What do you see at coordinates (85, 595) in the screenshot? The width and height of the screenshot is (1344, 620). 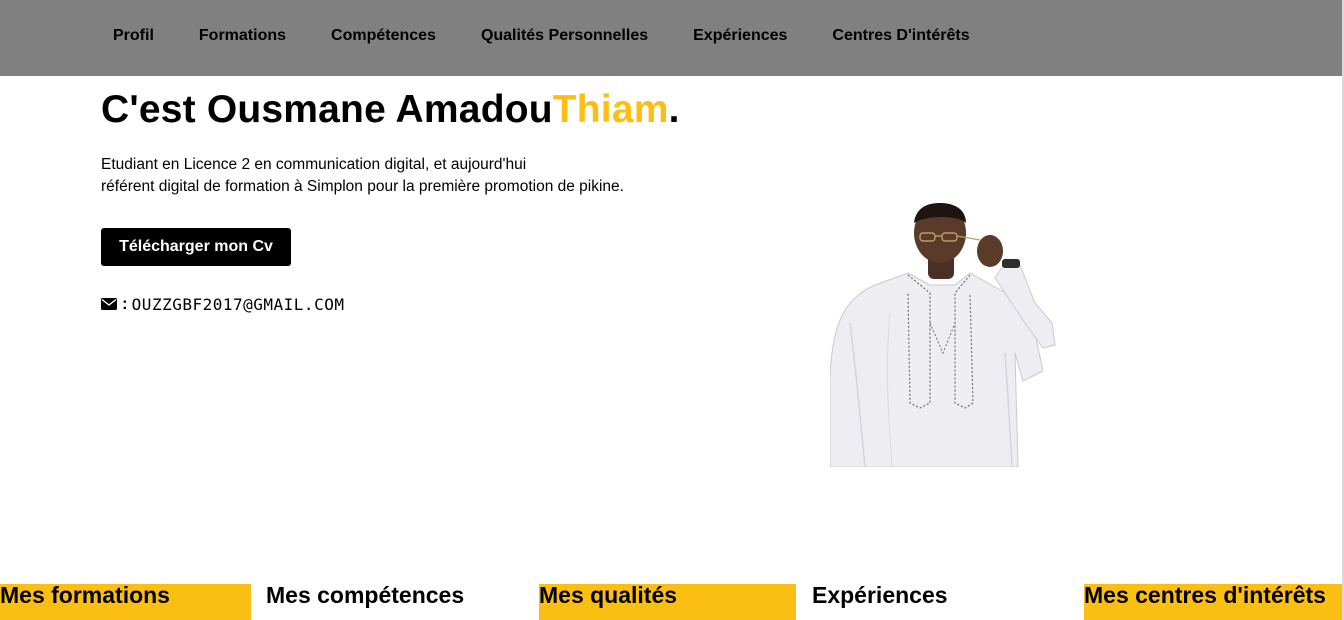 I see `section-title-formations: Mes formations` at bounding box center [85, 595].